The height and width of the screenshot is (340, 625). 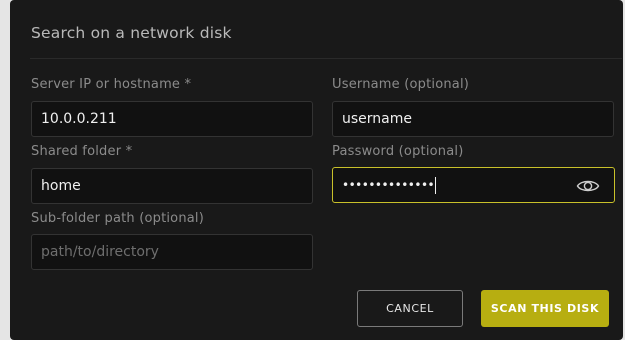 What do you see at coordinates (401, 84) in the screenshot?
I see `username-field-label: Username (optional)` at bounding box center [401, 84].